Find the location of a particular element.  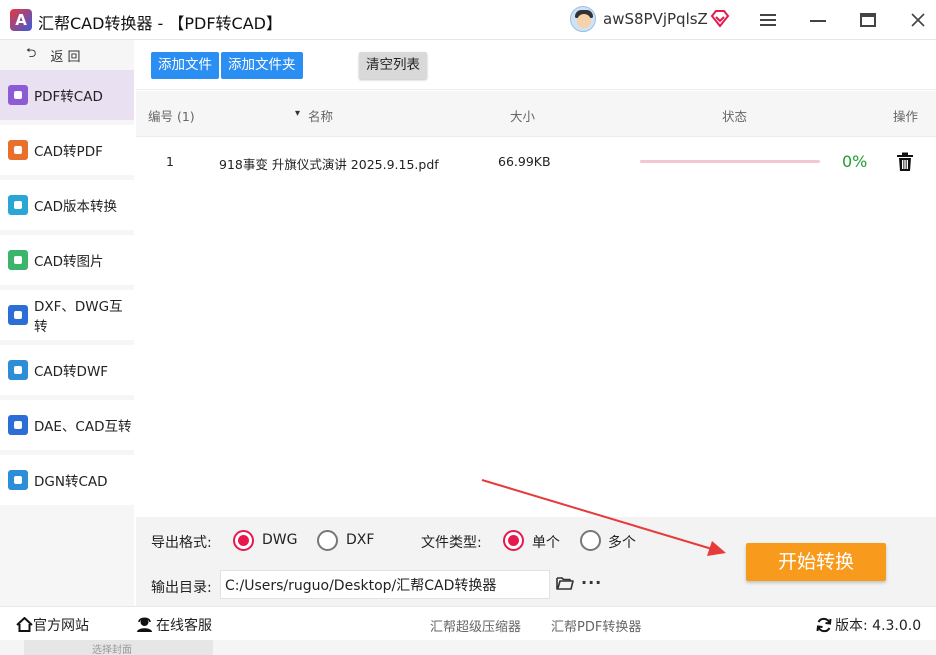

table-row: 1 918事变 升旗仪式演讲 2025.9.15.pdf 66.99KB 0% is located at coordinates (536, 162).